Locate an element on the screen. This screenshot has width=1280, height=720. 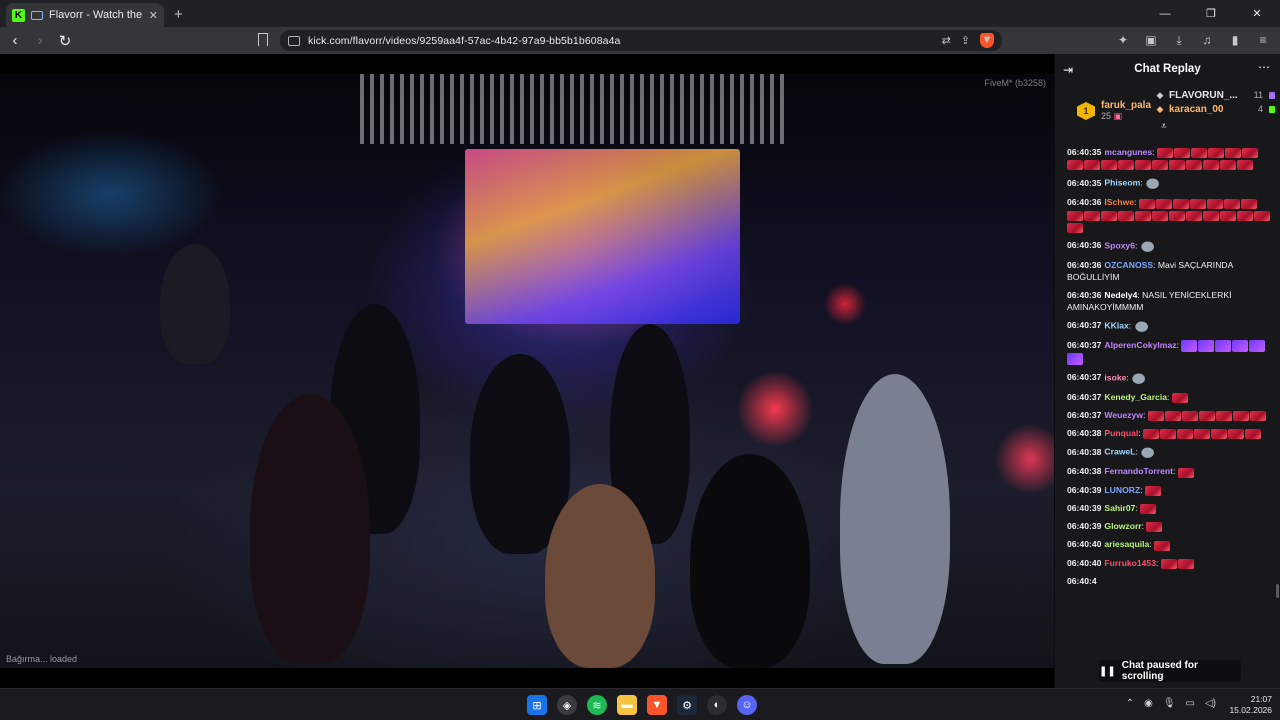
message-username: Sahir07 is located at coordinates (1119, 508).